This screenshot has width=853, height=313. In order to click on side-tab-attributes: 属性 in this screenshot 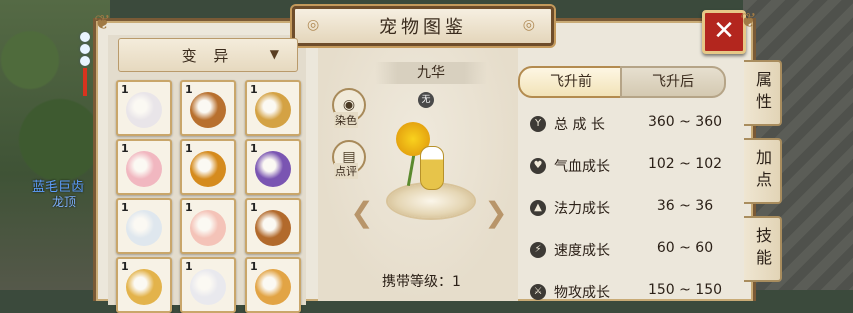, I will do `click(763, 93)`.